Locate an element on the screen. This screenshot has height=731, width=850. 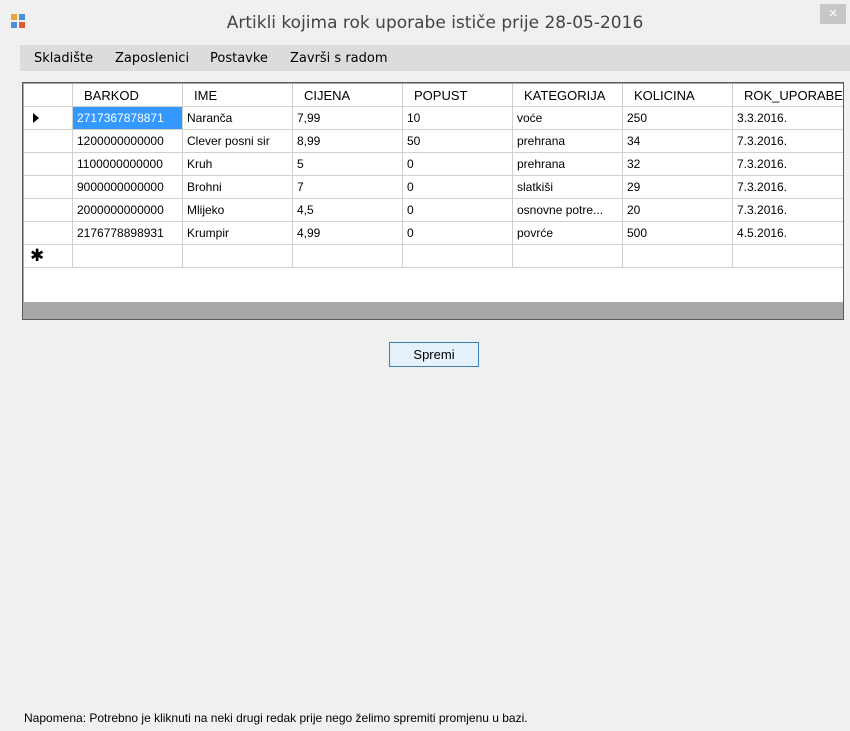
left-margin is located at coordinates (10, 387).